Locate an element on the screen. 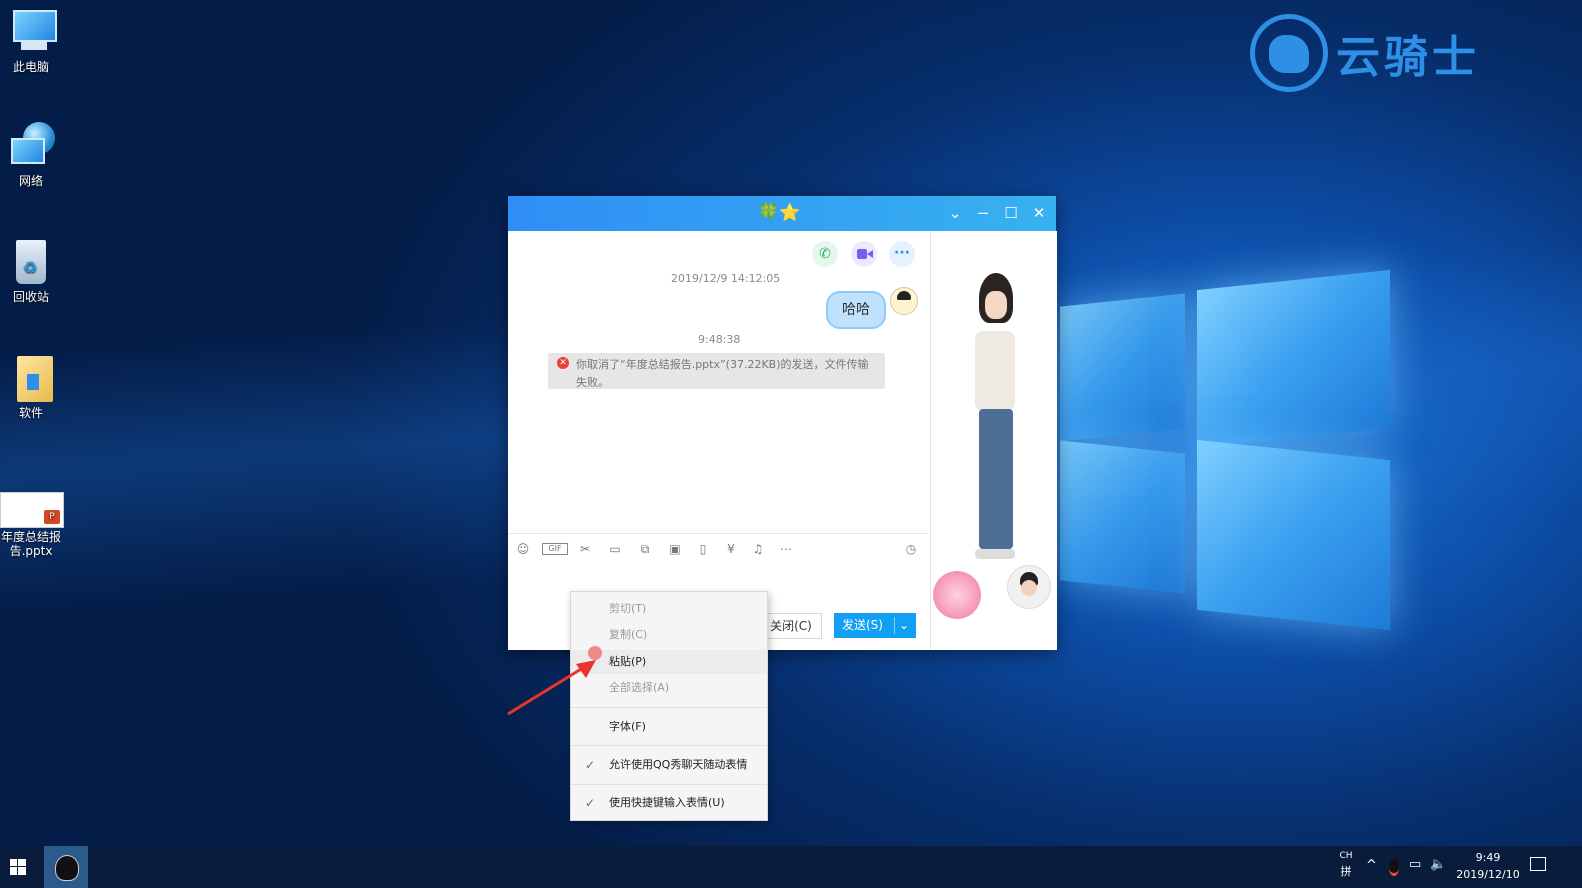  more-icon: ⋯ is located at coordinates (786, 549).